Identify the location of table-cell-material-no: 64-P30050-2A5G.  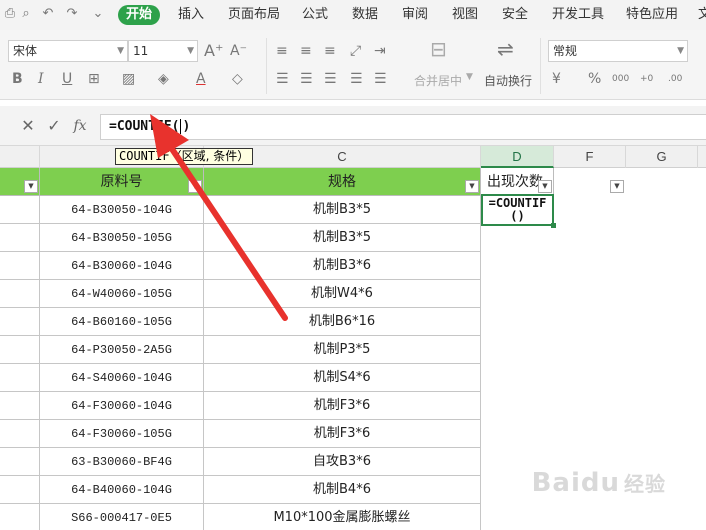
(122, 350).